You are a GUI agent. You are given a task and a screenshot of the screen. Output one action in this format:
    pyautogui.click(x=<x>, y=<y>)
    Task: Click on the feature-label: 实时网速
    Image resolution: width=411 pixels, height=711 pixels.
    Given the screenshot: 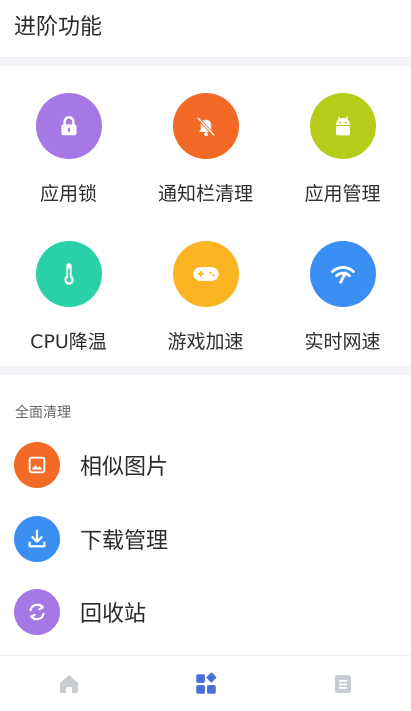 What is the action you would take?
    pyautogui.click(x=342, y=342)
    